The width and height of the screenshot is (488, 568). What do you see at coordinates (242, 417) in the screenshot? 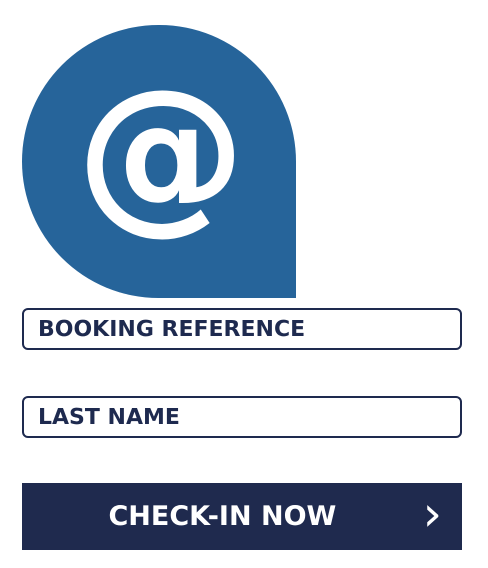
I see `input-field: LAST NAME` at bounding box center [242, 417].